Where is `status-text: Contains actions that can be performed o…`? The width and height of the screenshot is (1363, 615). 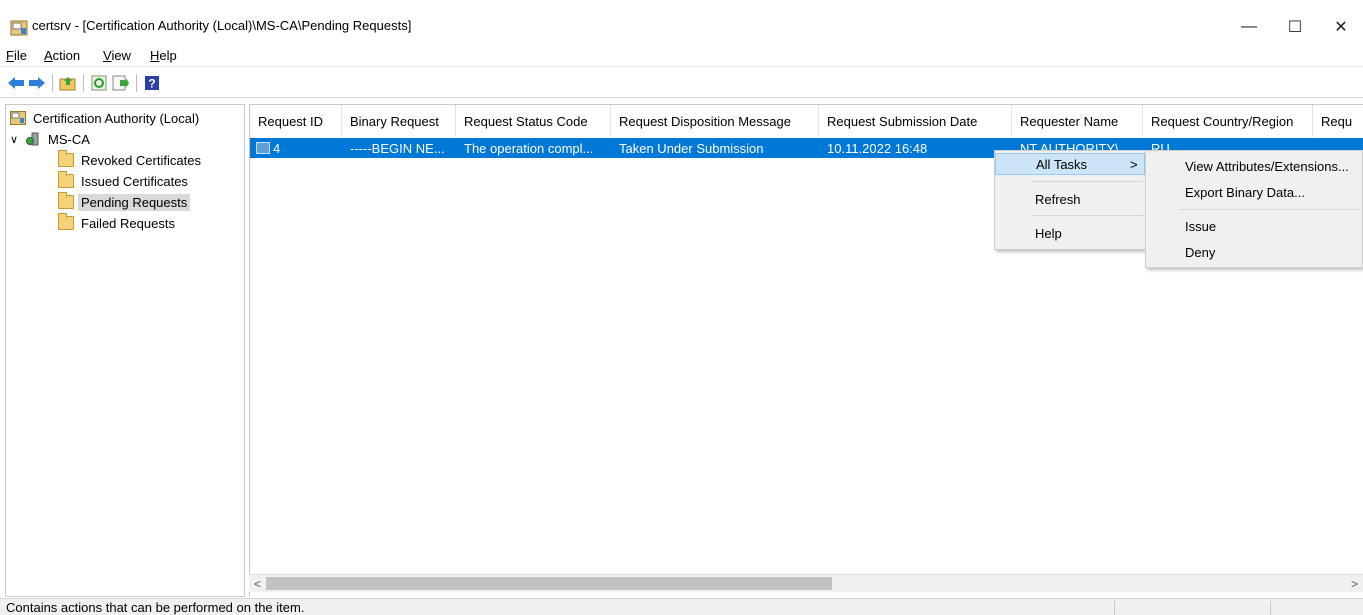
status-text: Contains actions that can be performed o… is located at coordinates (155, 607).